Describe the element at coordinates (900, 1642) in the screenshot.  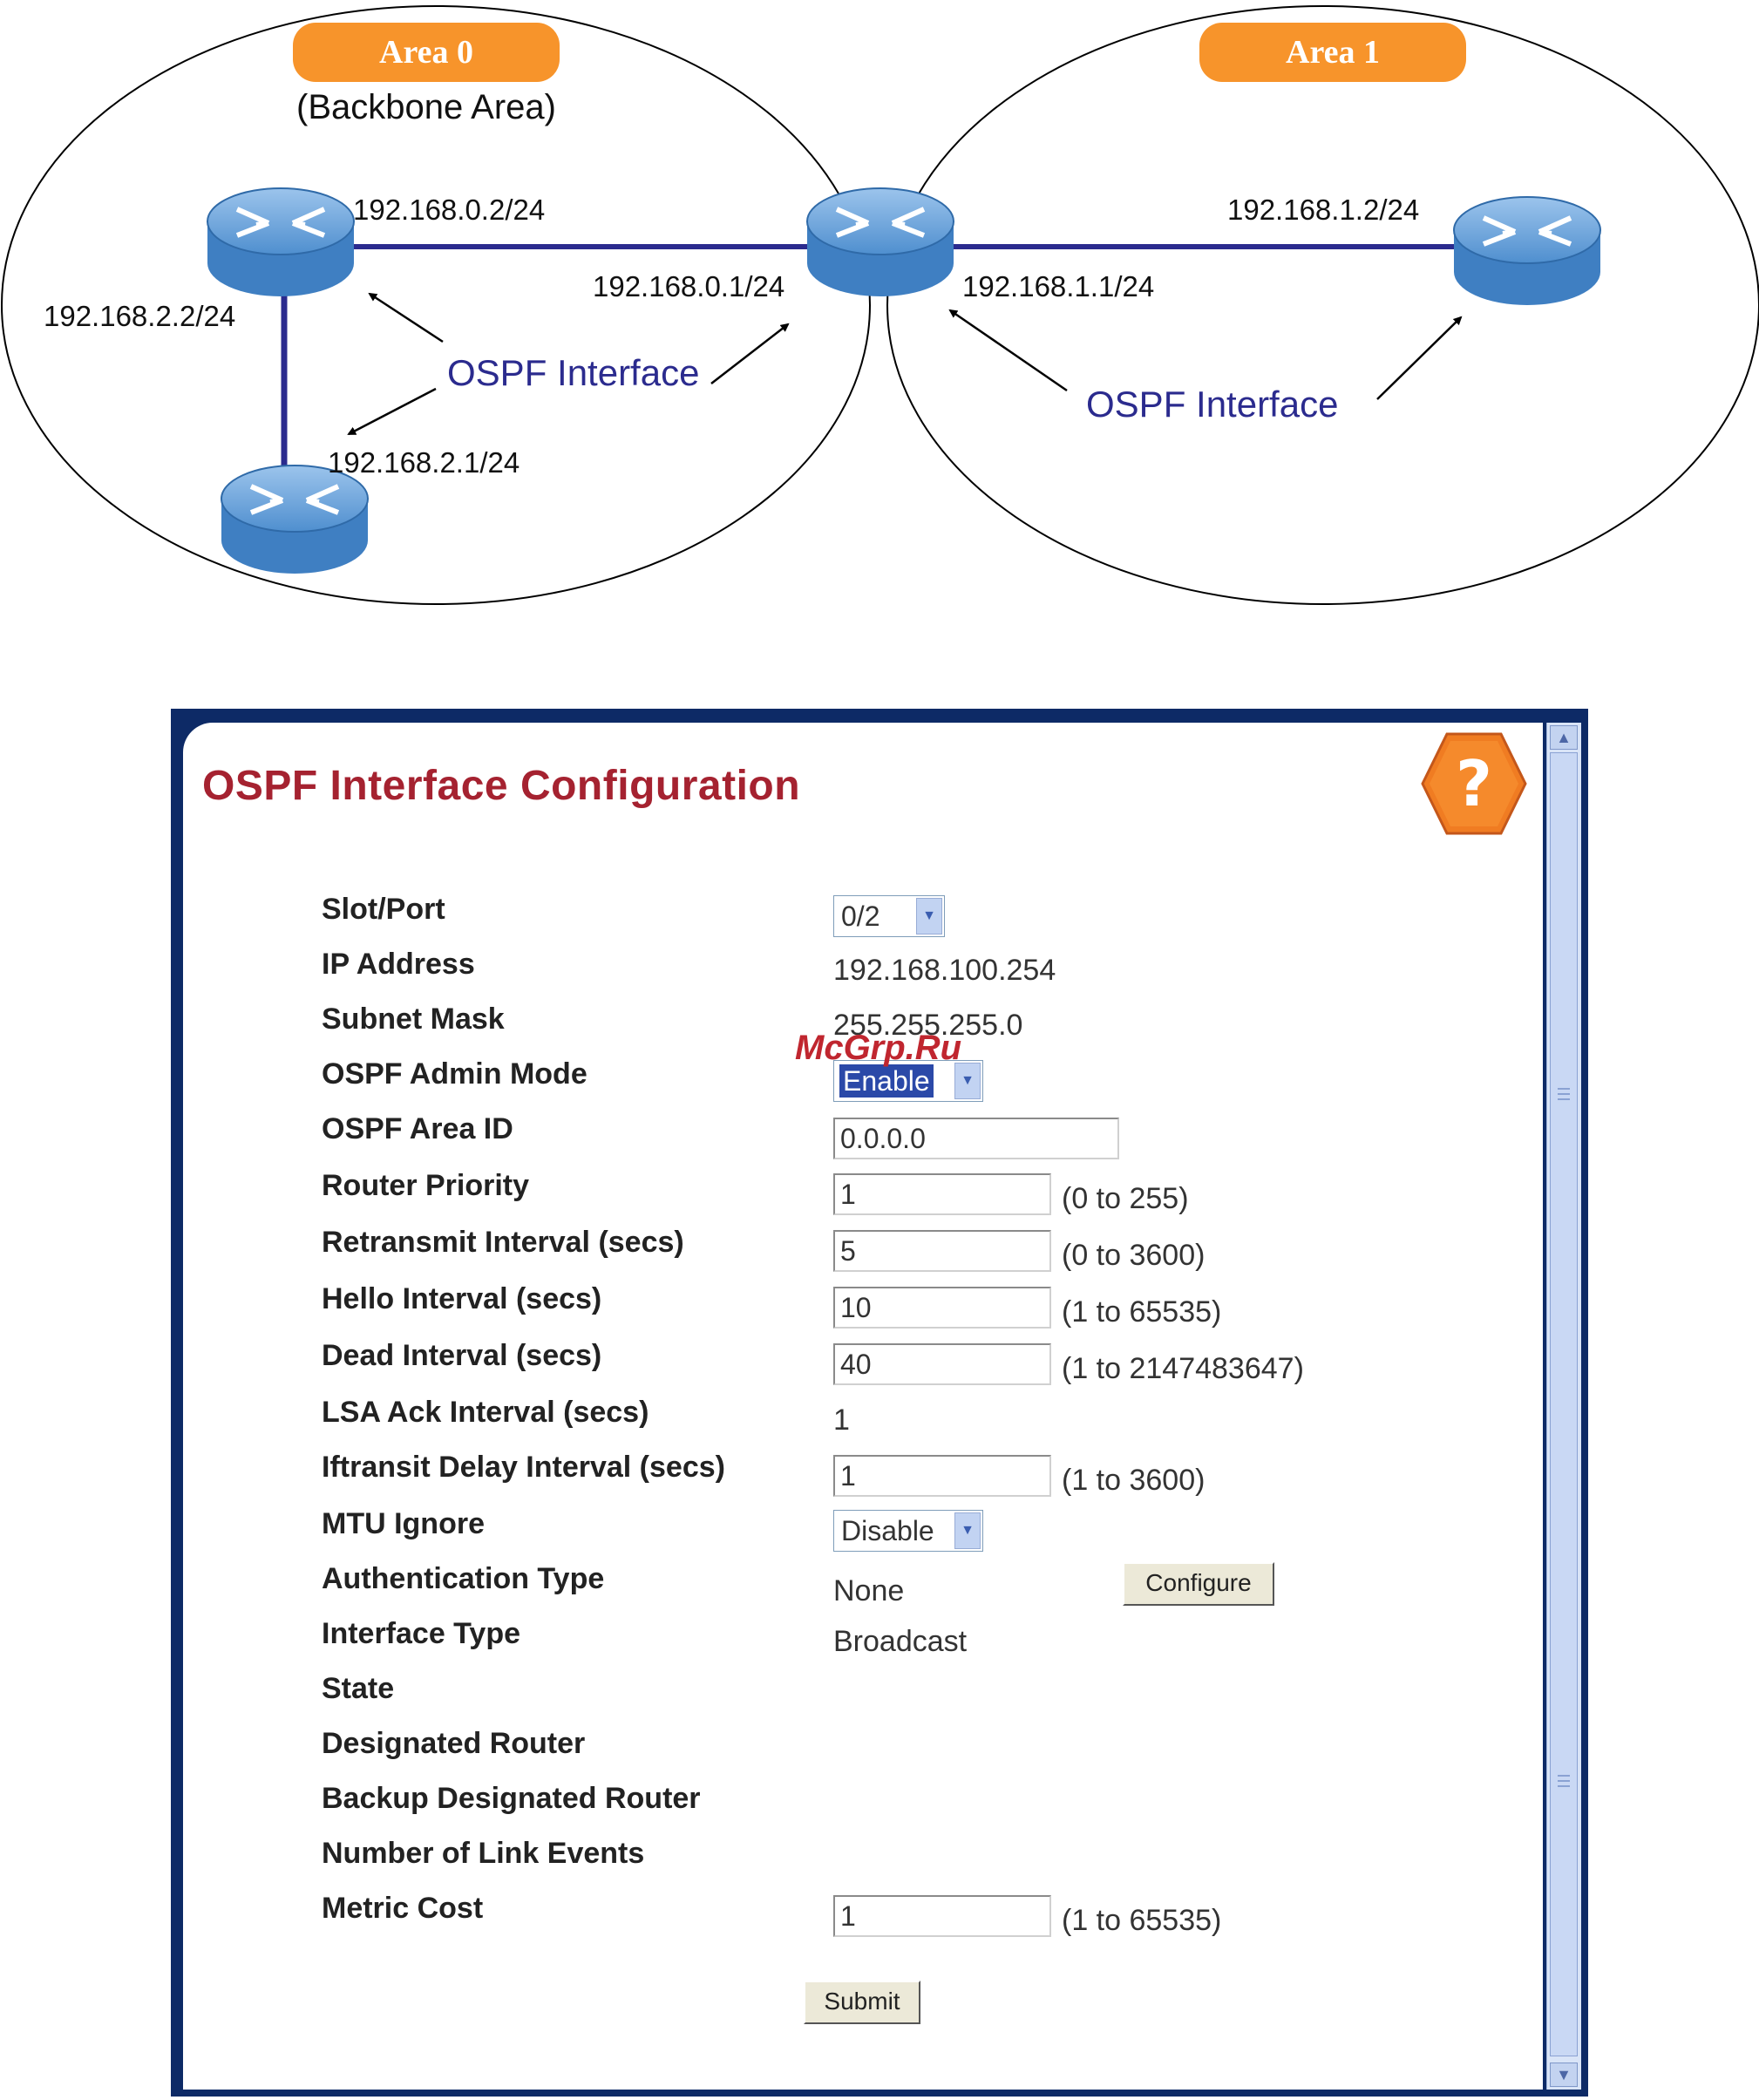
I see `interface-type-value: Broadcast` at that location.